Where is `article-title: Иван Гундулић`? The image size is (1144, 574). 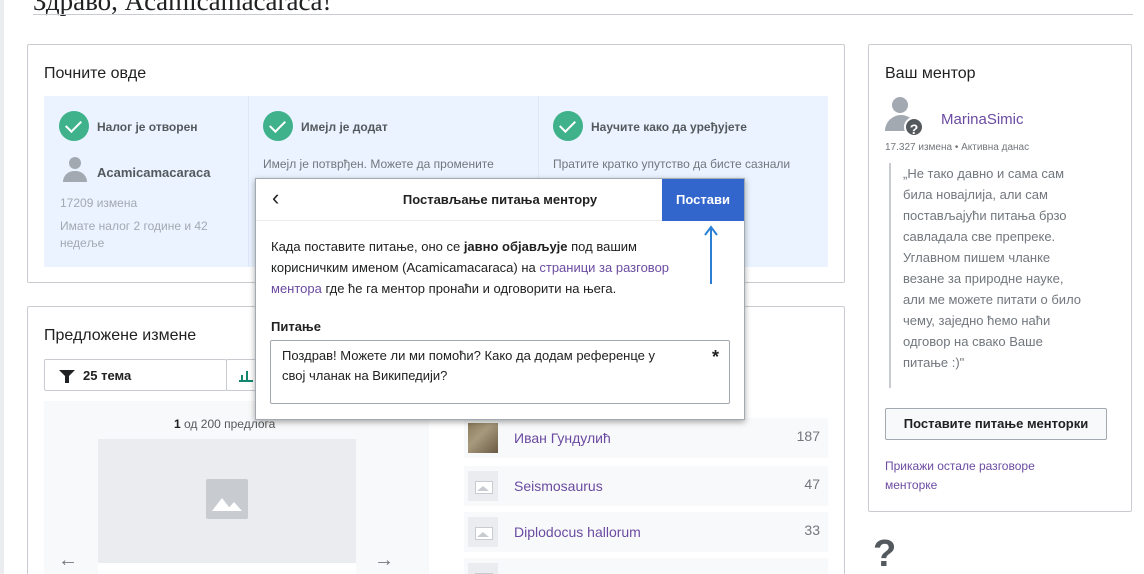 article-title: Иван Гундулић is located at coordinates (562, 438).